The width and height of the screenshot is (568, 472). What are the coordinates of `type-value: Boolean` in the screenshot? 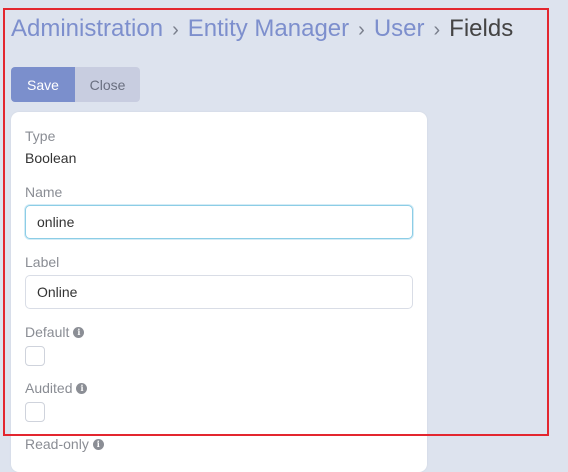 It's located at (51, 158).